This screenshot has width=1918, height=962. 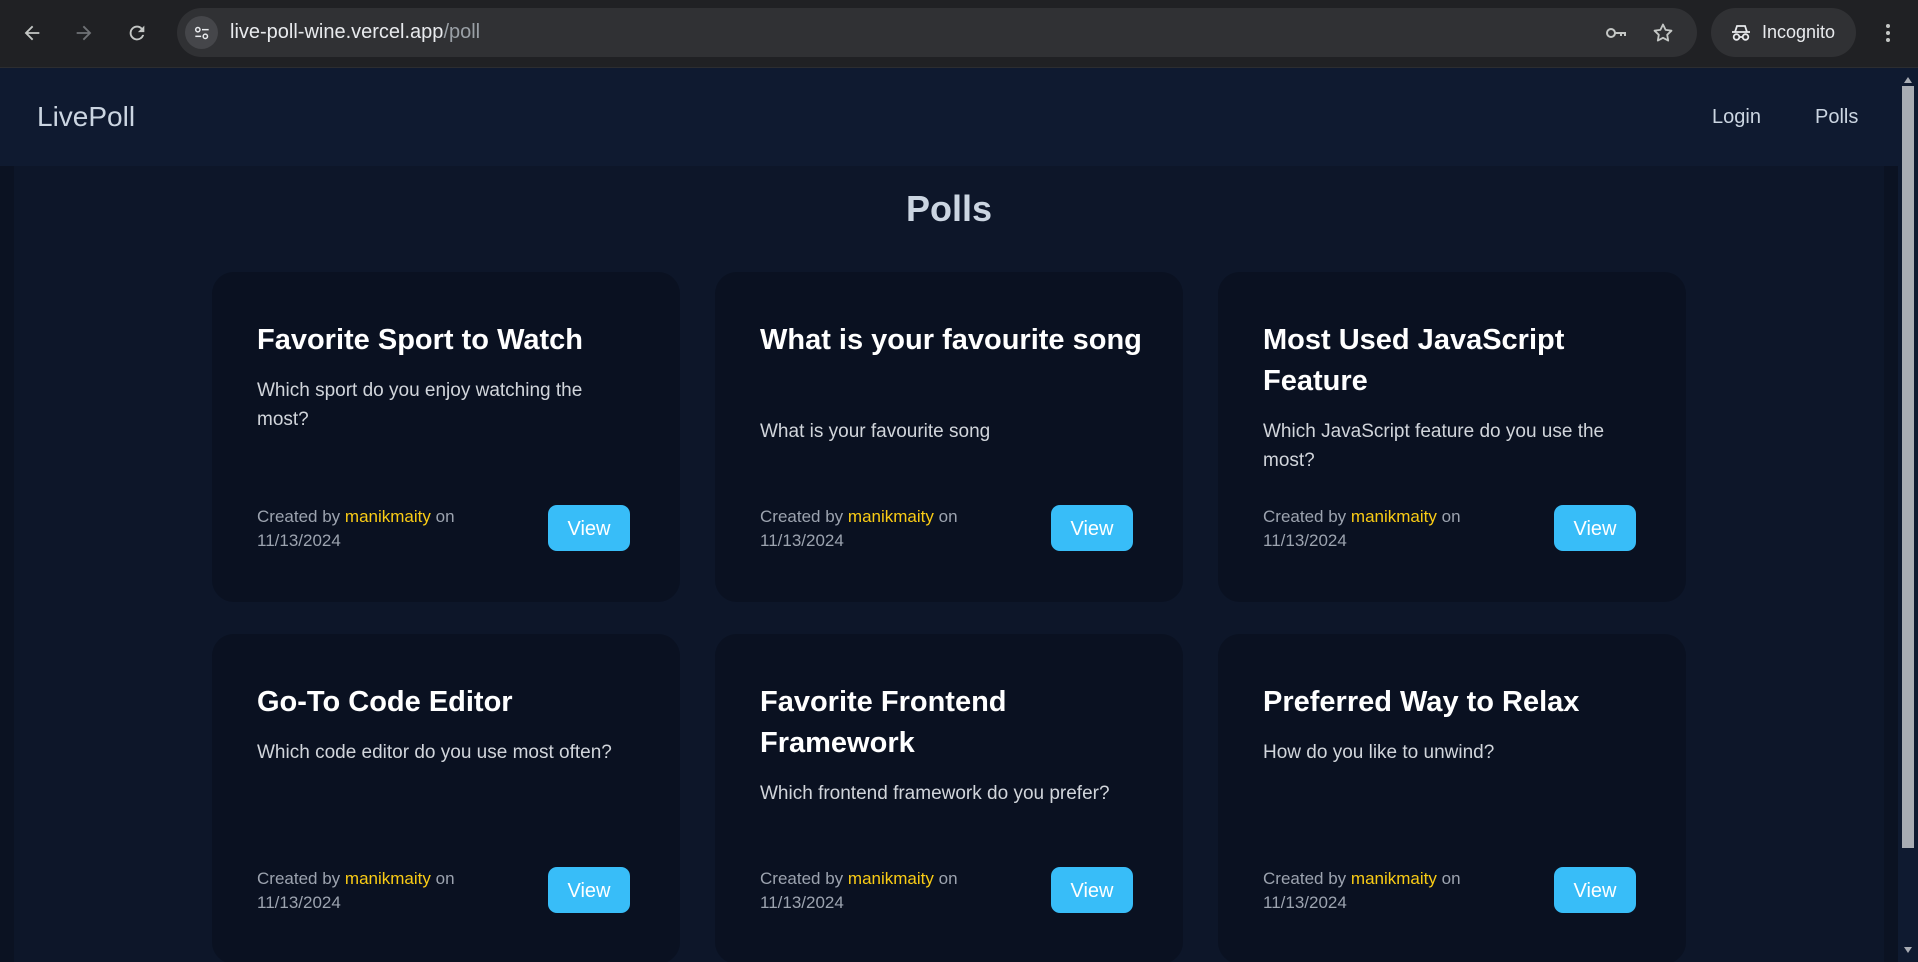 What do you see at coordinates (385, 702) in the screenshot?
I see `poll-title: Go-To Code Editor` at bounding box center [385, 702].